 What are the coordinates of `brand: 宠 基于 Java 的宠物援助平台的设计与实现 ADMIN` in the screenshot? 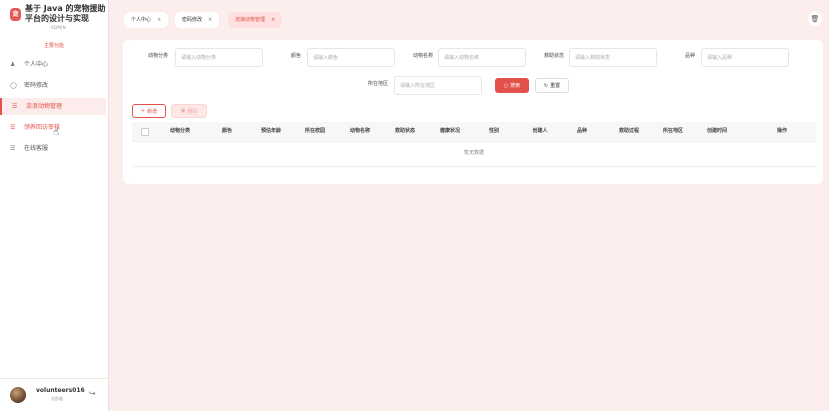 It's located at (57, 18).